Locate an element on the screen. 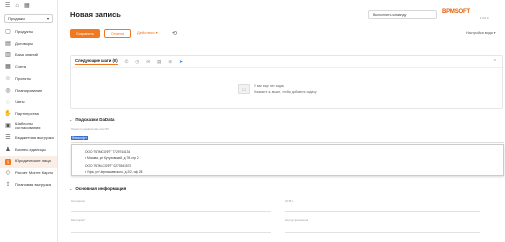 The image size is (505, 242). save-button: Сохранить is located at coordinates (85, 33).